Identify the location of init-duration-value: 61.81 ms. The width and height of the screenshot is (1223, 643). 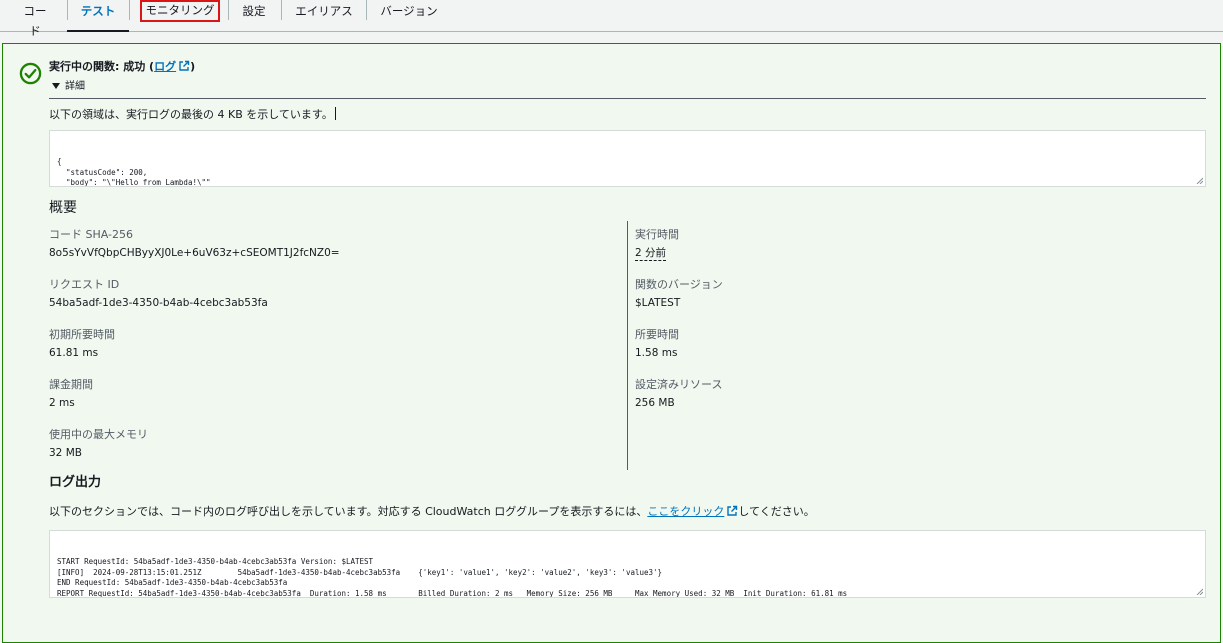
(74, 353).